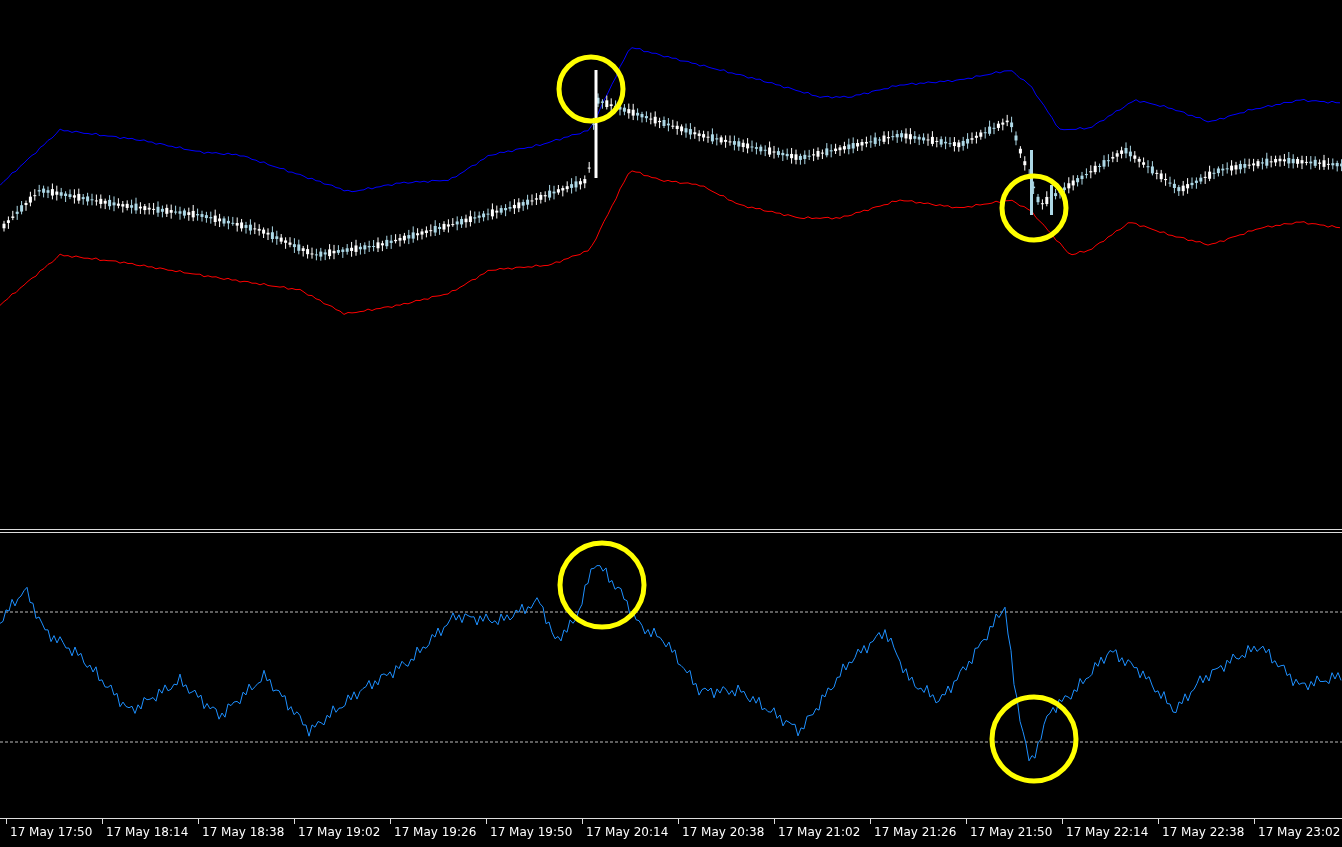 This screenshot has width=1342, height=847. I want to click on time-label: 17 May 17:50, so click(51, 832).